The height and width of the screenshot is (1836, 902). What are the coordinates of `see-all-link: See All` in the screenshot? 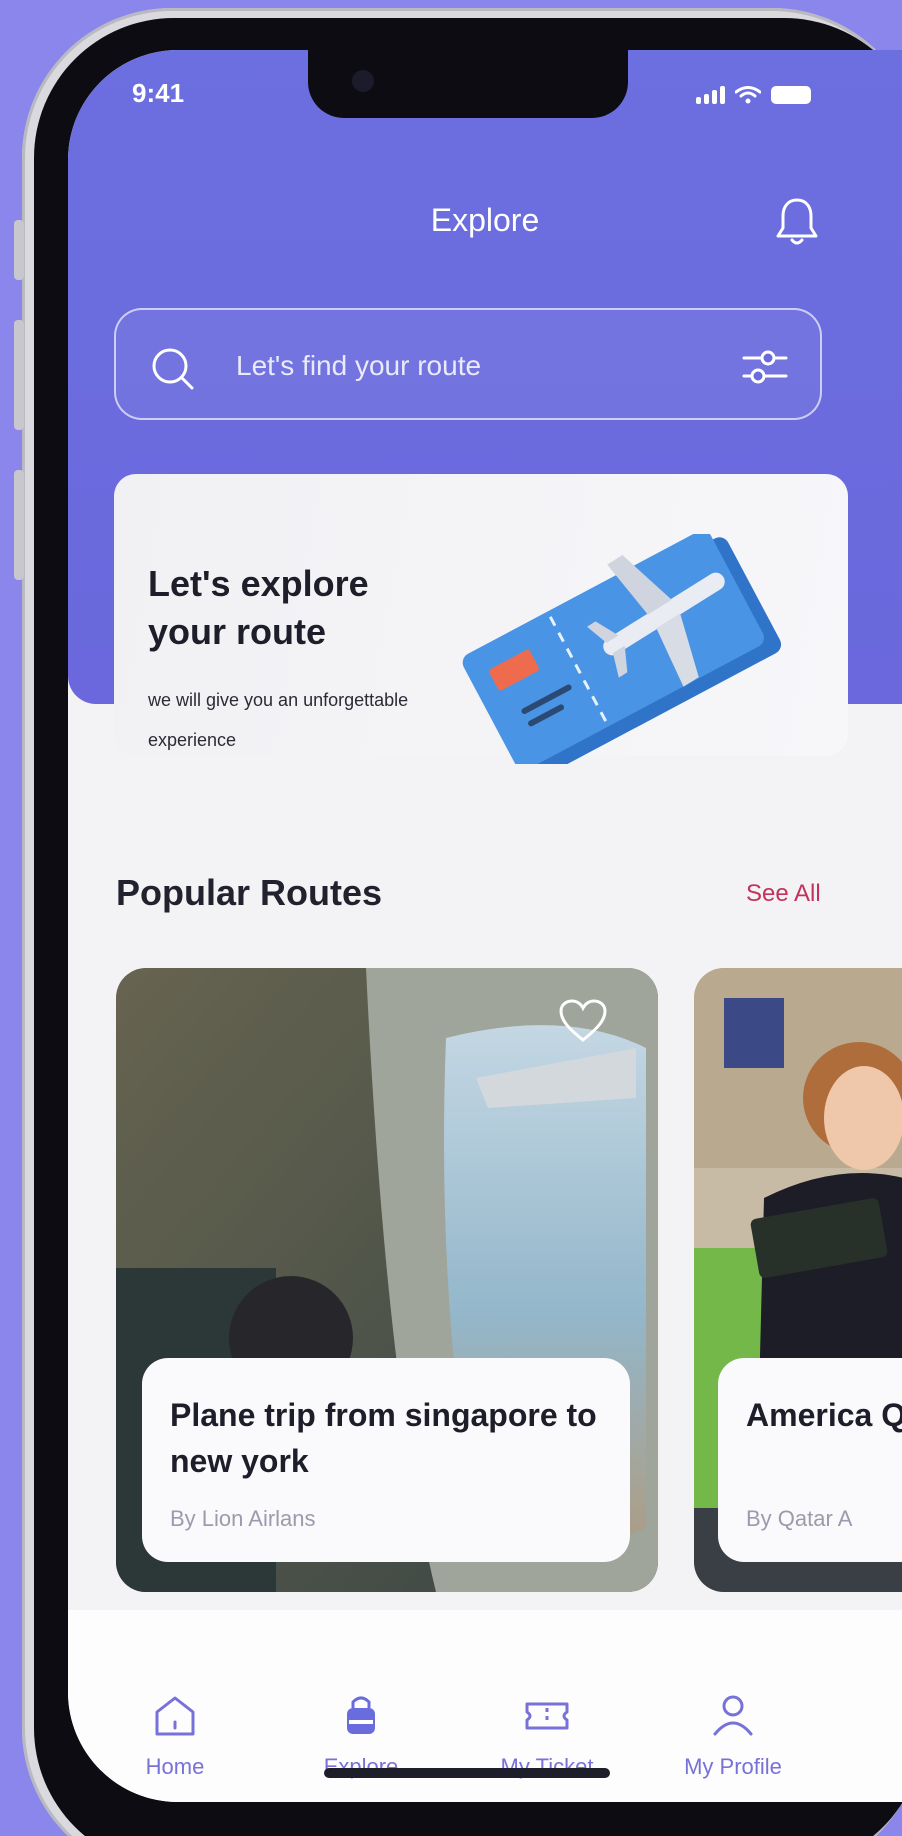 It's located at (783, 894).